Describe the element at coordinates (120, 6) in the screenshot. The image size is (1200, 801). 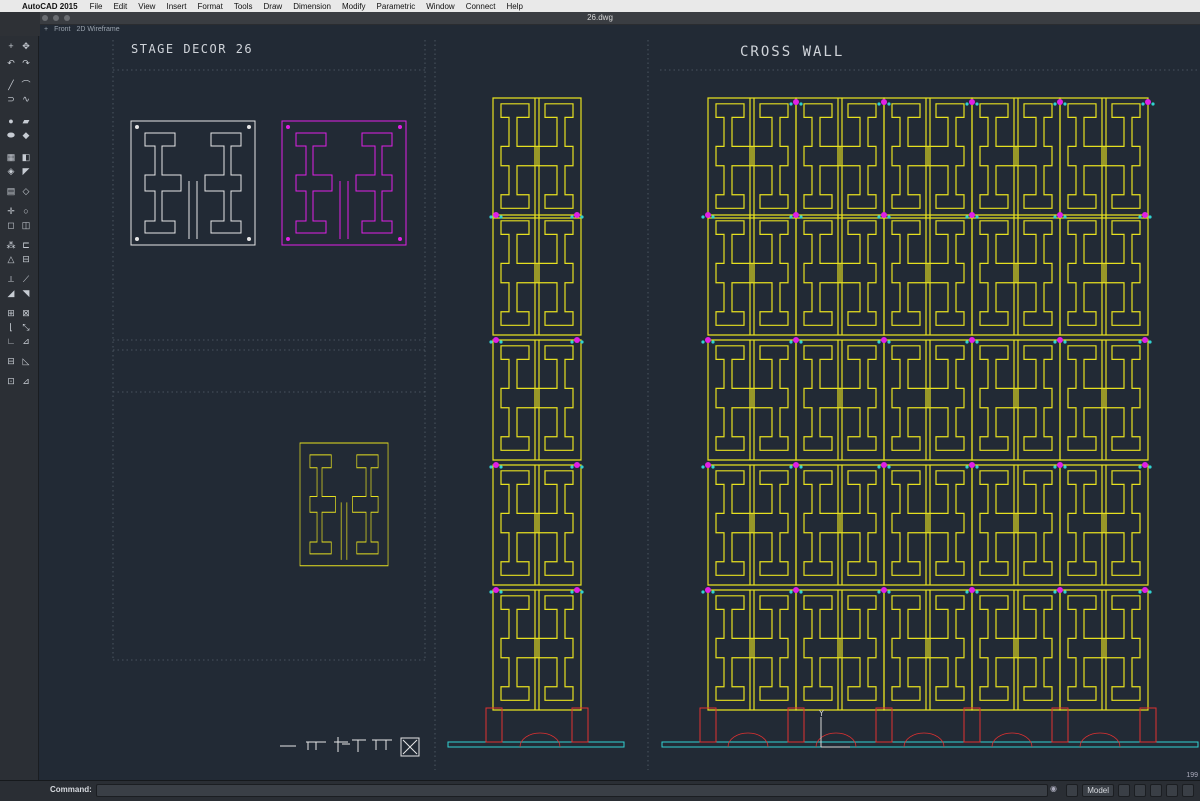
I see `menu-edit: Edit` at that location.